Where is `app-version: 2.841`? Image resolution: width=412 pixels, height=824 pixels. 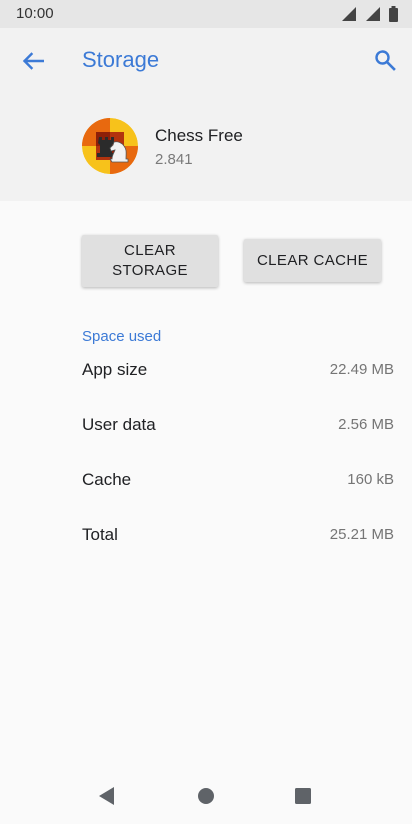 app-version: 2.841 is located at coordinates (174, 159).